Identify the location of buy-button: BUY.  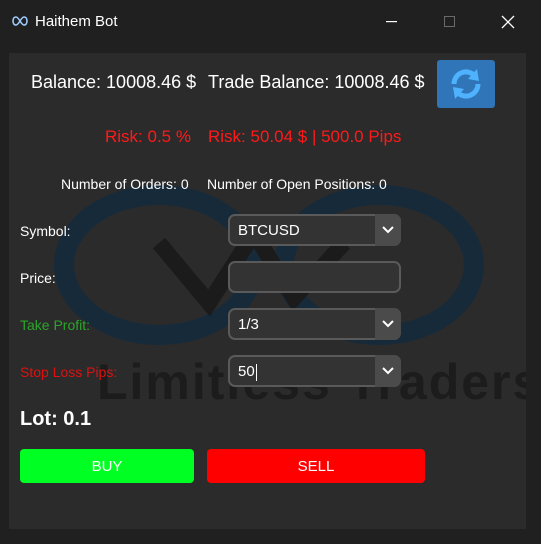
(107, 466).